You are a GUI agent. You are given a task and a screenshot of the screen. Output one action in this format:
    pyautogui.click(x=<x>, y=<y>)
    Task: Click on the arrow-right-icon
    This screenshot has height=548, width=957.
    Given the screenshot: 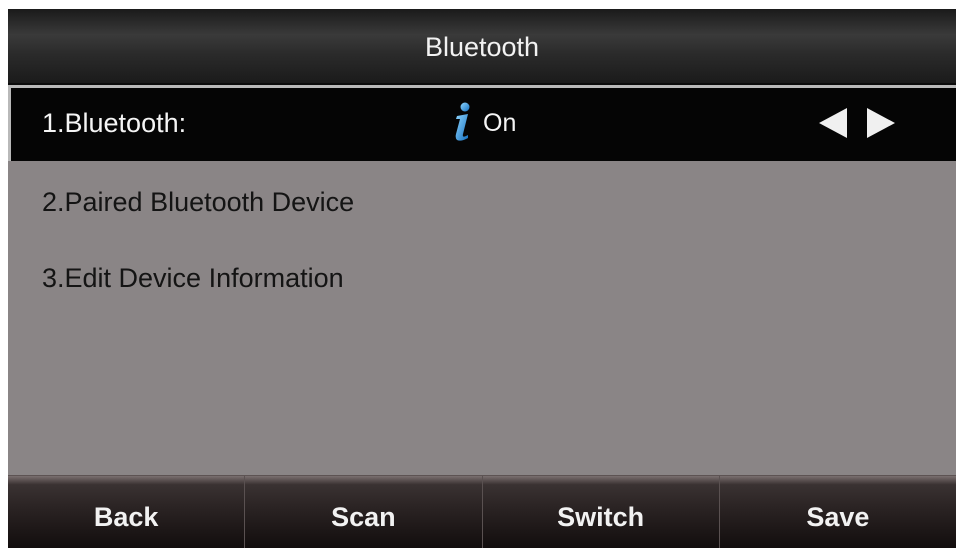 What is the action you would take?
    pyautogui.click(x=881, y=123)
    